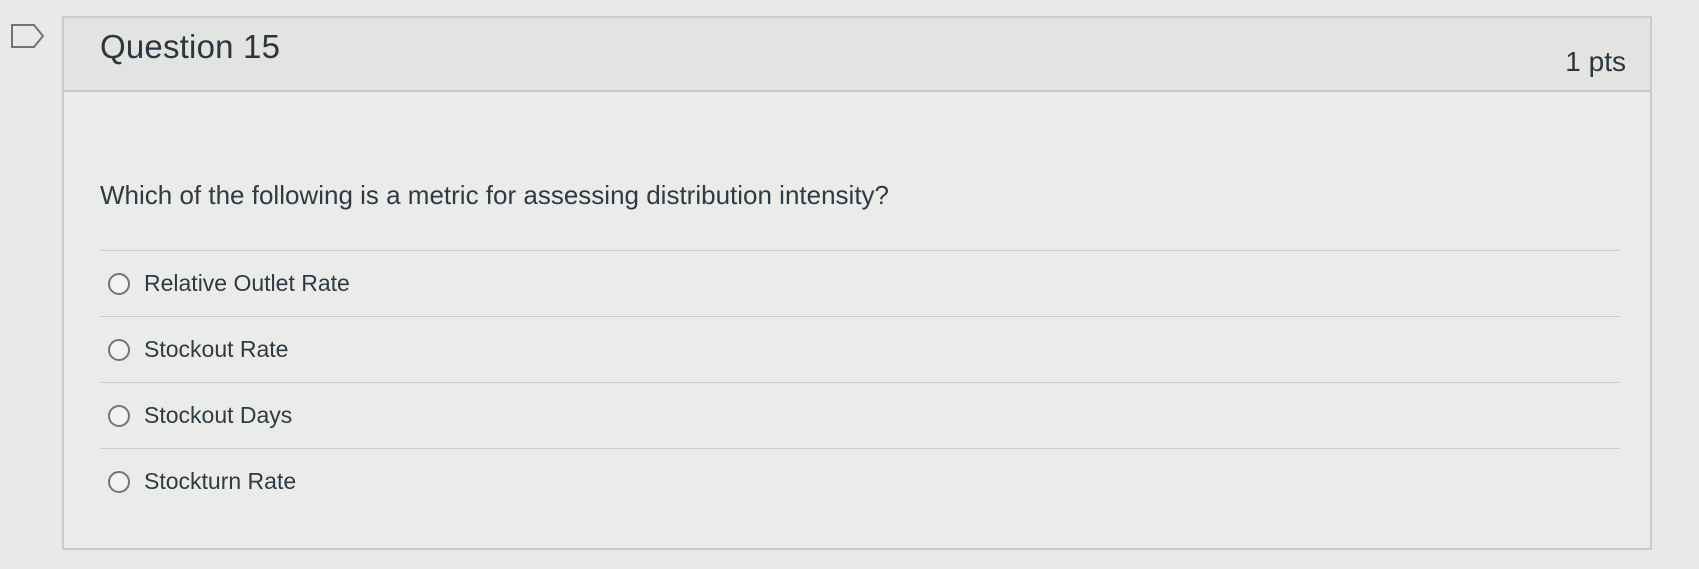 Image resolution: width=1699 pixels, height=569 pixels. I want to click on question-title: Question 15, so click(190, 46).